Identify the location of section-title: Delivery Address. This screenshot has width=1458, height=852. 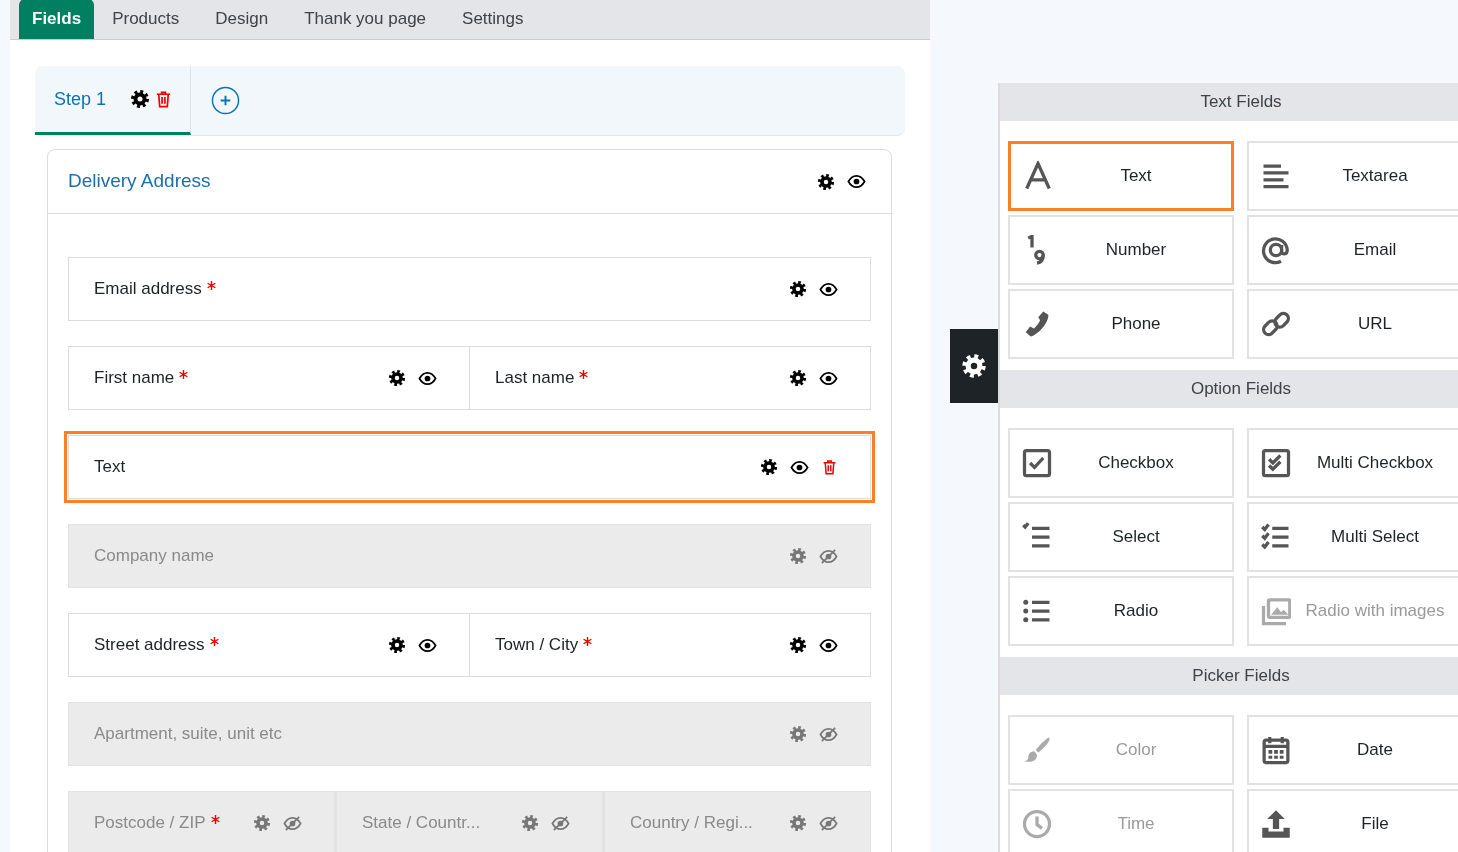
(139, 181).